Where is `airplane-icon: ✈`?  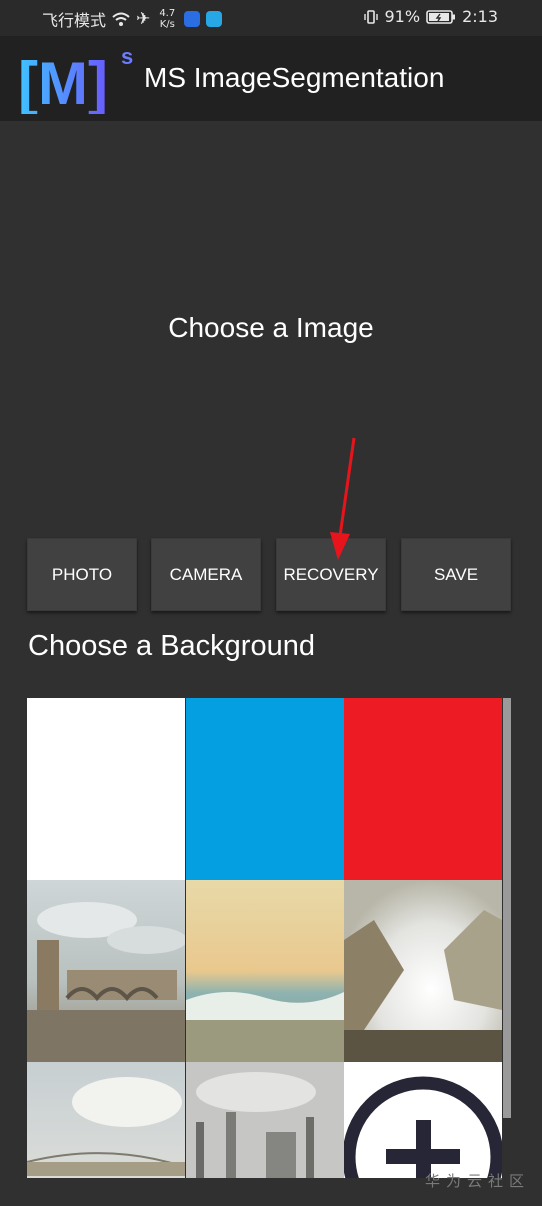
airplane-icon: ✈ is located at coordinates (143, 19).